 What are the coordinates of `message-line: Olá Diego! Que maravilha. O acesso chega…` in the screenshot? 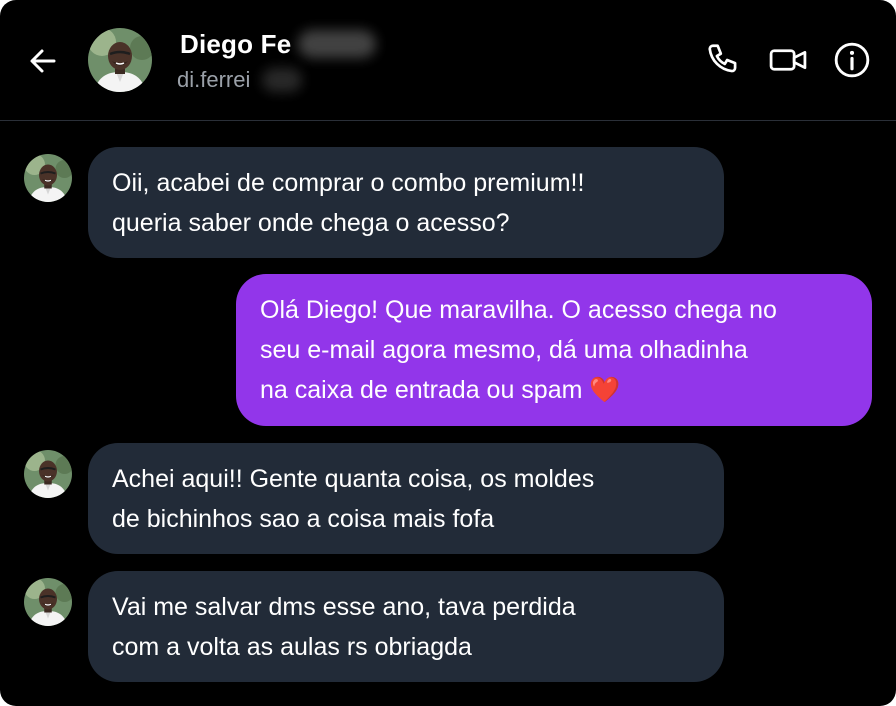 It's located at (518, 310).